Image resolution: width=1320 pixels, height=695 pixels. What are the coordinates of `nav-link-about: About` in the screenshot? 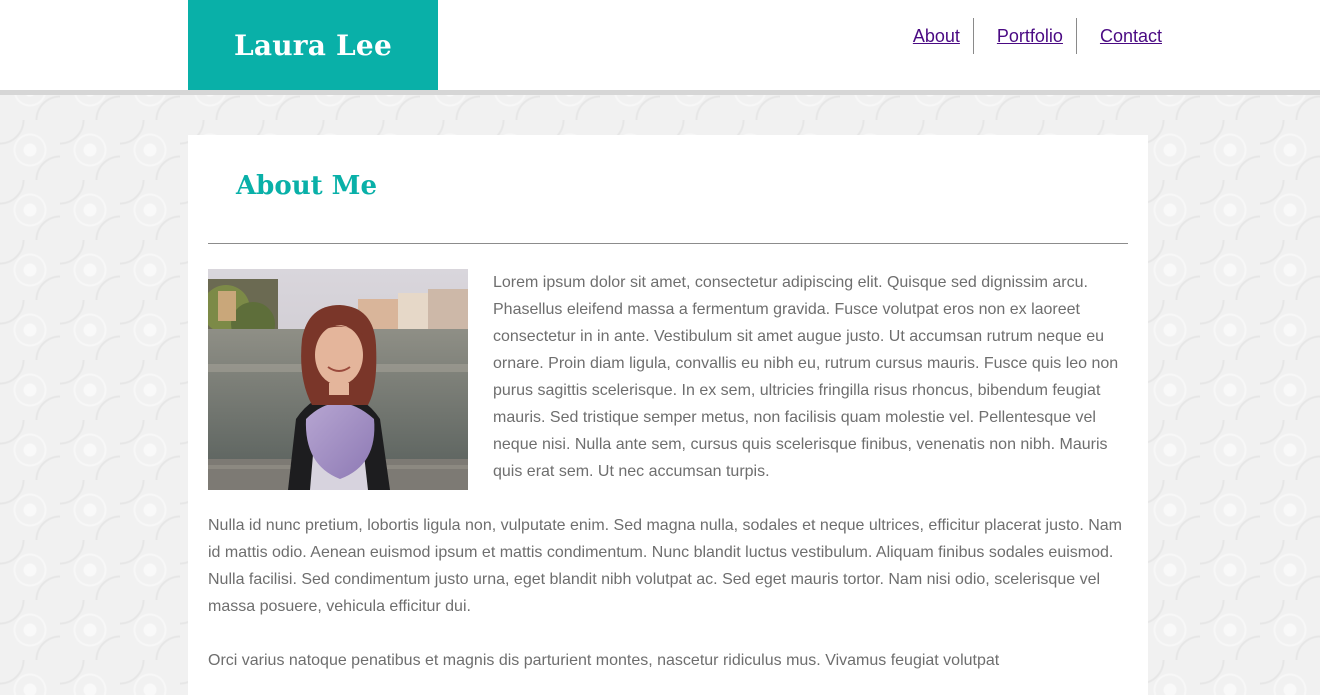 It's located at (943, 36).